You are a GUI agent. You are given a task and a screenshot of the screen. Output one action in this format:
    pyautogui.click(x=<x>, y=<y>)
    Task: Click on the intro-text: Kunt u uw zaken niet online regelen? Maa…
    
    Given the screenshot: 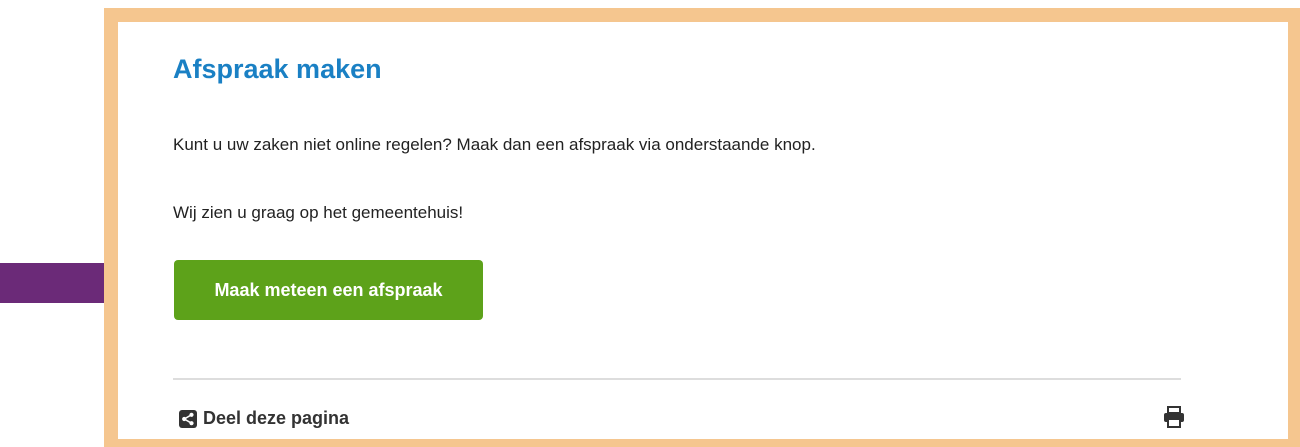 What is the action you would take?
    pyautogui.click(x=494, y=144)
    